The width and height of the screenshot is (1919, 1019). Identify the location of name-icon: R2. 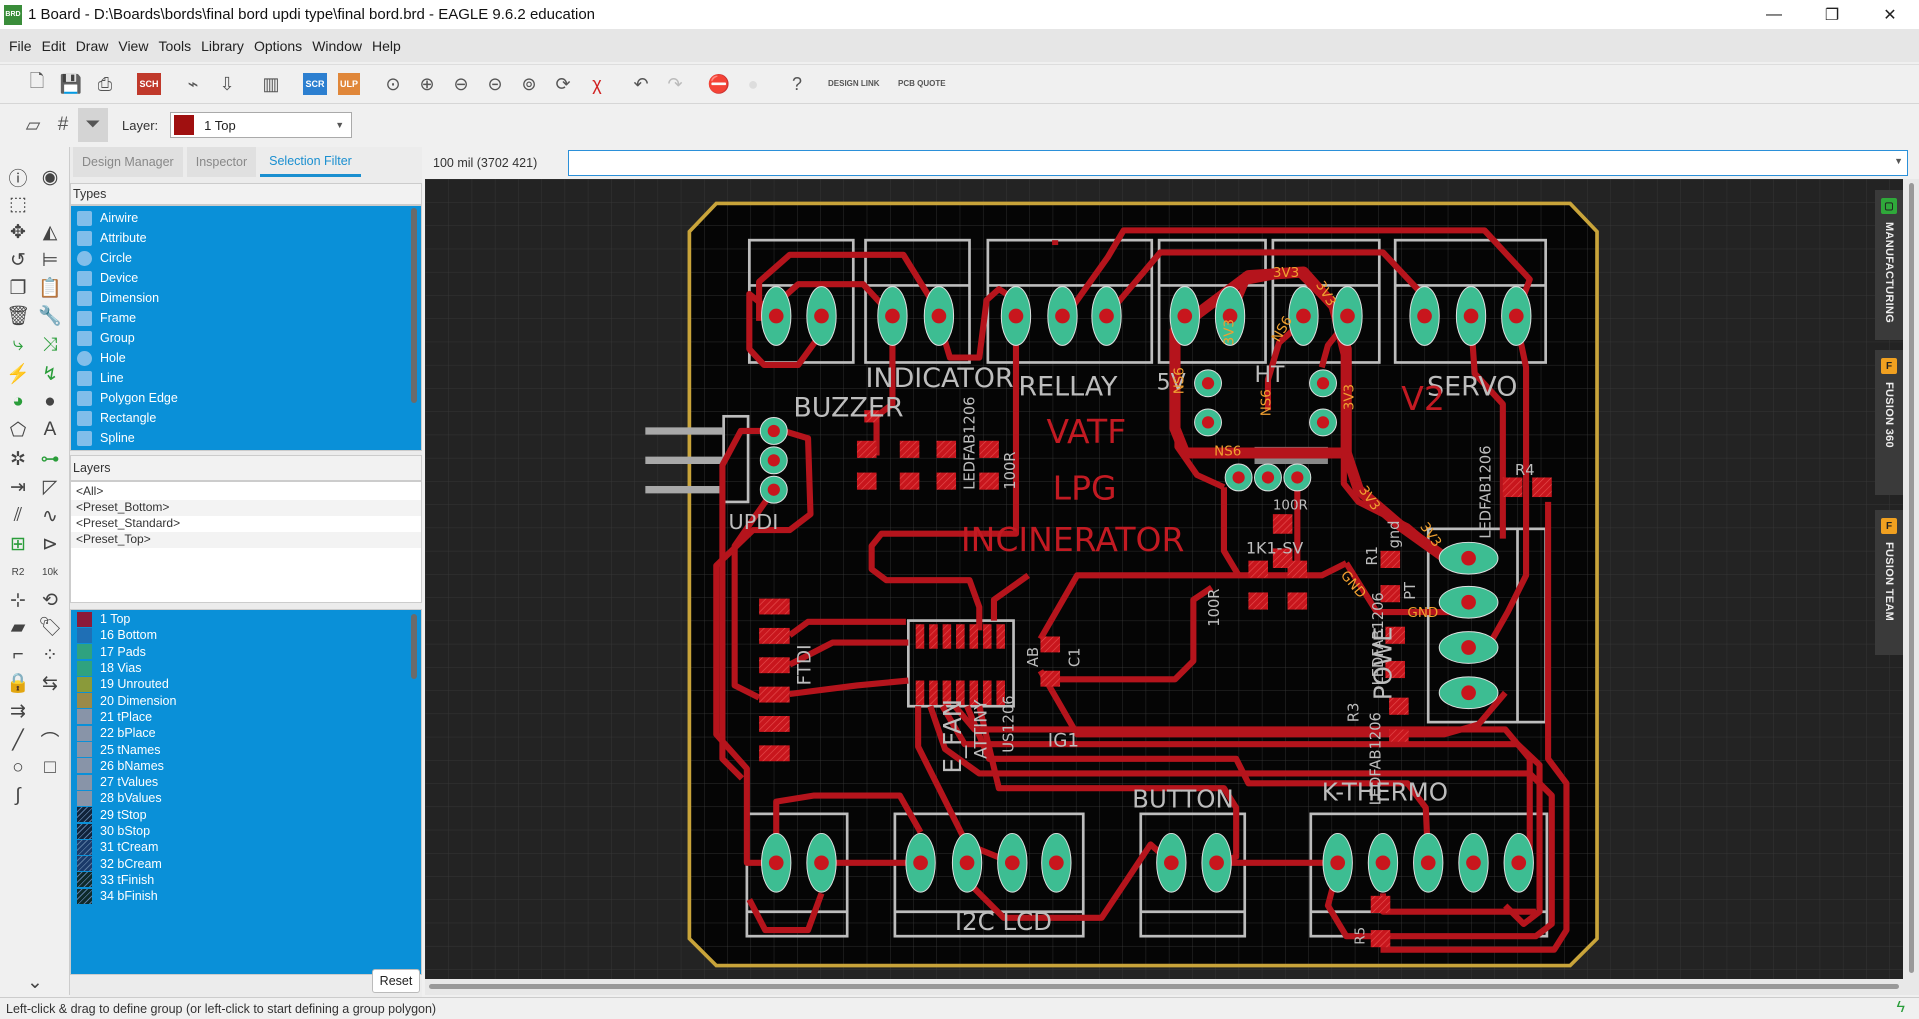
(18, 572).